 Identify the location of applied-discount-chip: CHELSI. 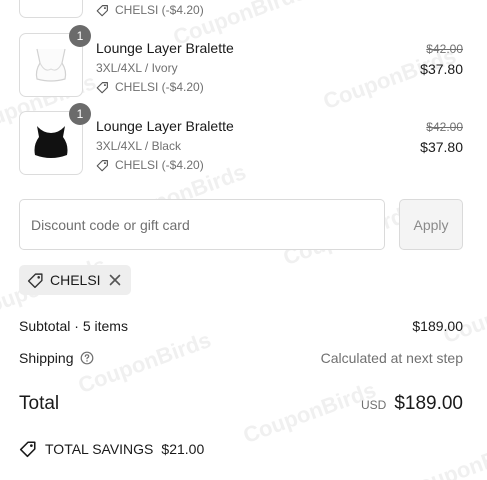
(75, 280).